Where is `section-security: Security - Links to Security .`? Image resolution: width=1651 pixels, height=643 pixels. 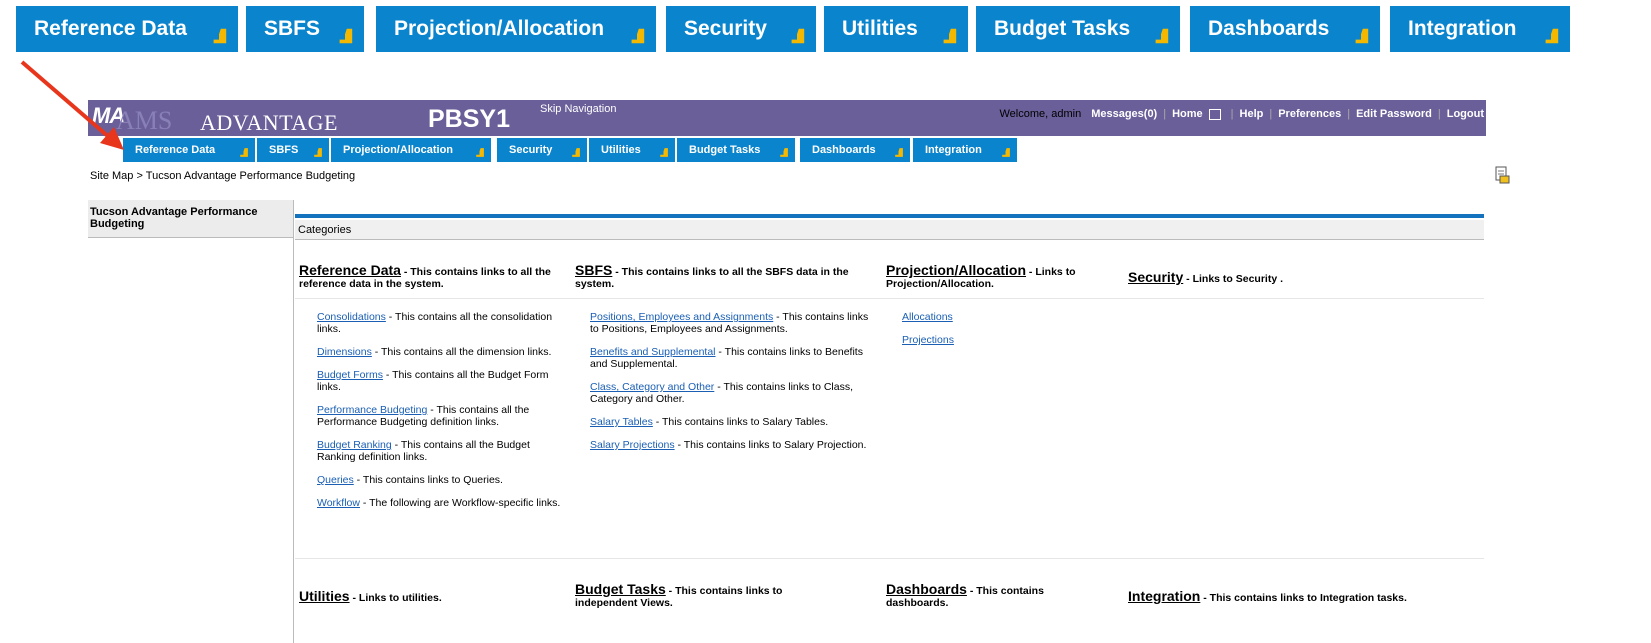 section-security: Security - Links to Security . is located at coordinates (1303, 277).